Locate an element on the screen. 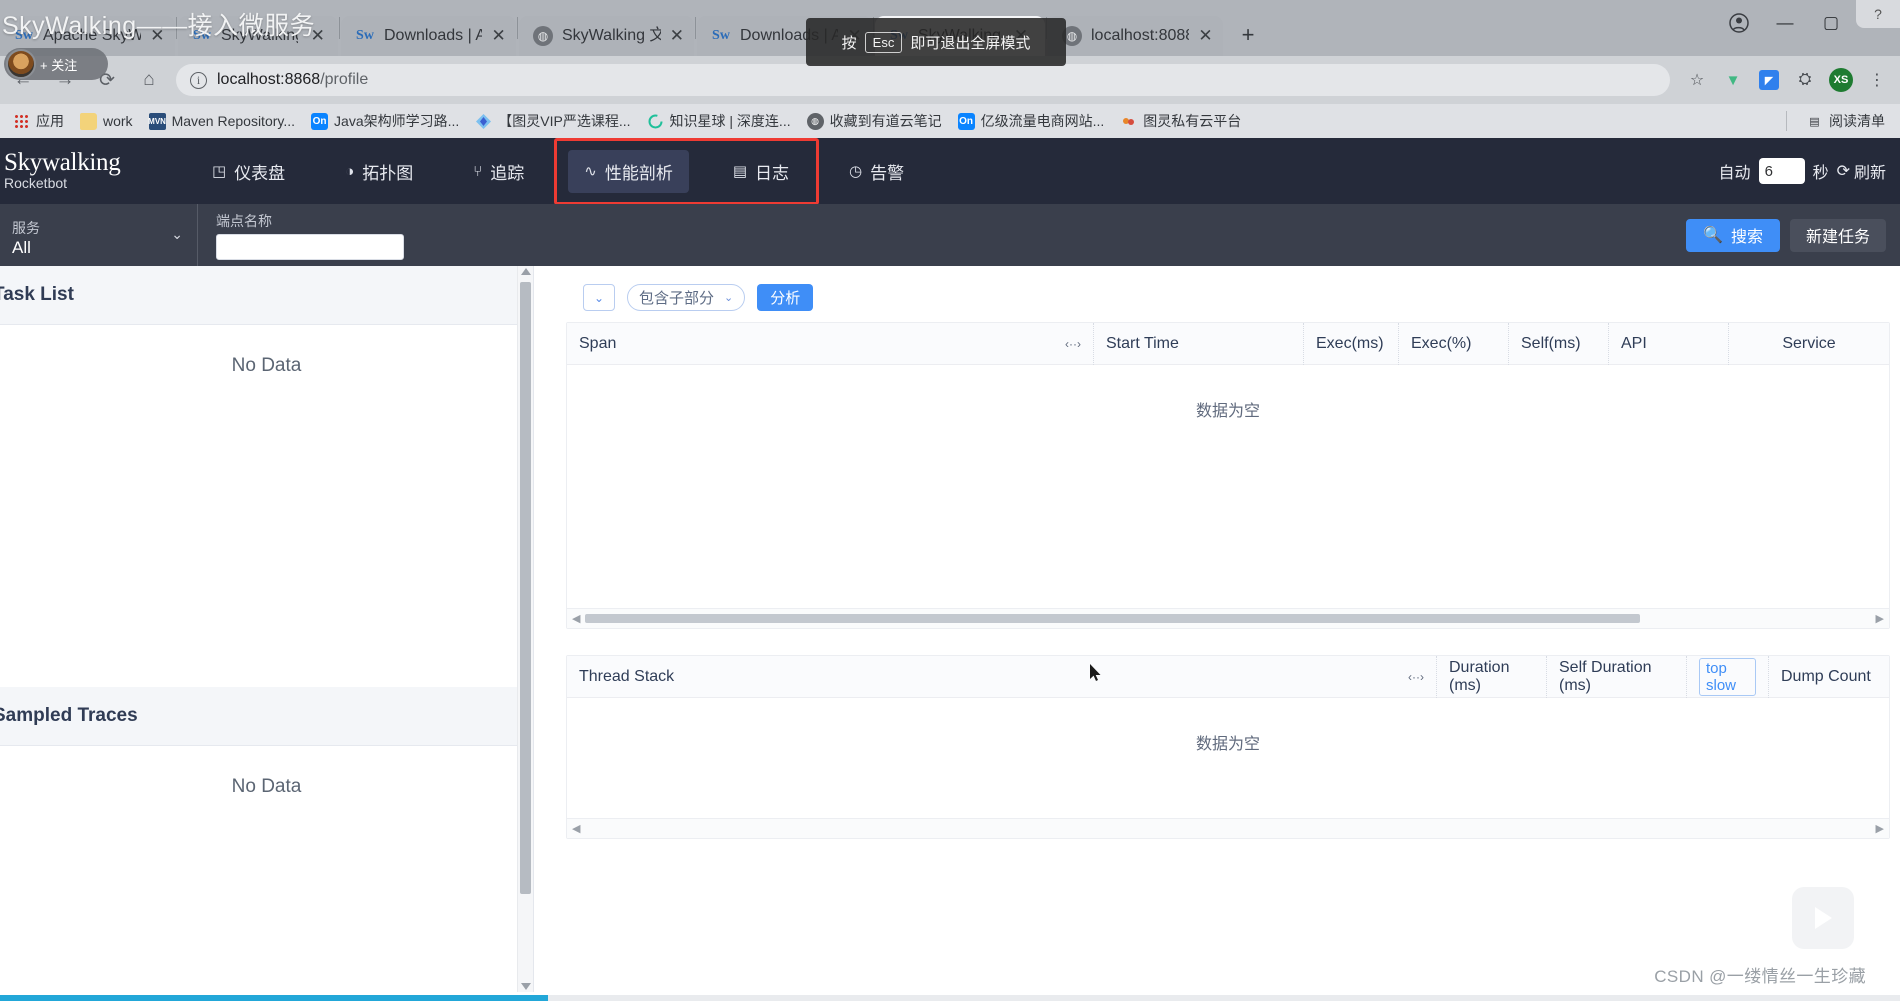  refresh-button: ⟳ 刷新 is located at coordinates (1861, 171).